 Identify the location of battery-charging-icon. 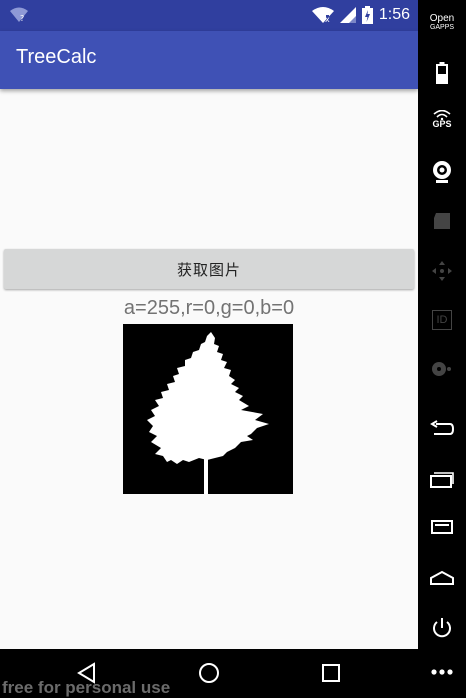
(367, 15).